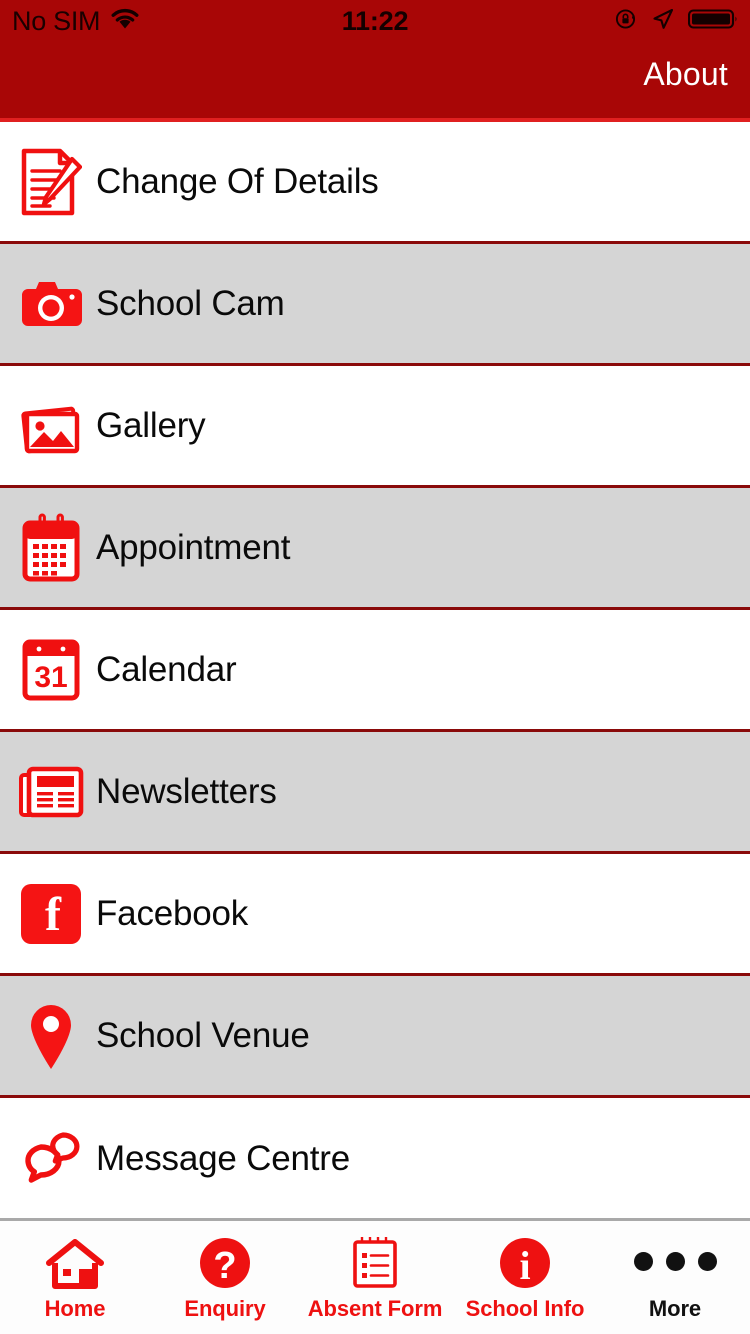 Image resolution: width=750 pixels, height=1334 pixels. I want to click on photos-stack-icon, so click(48, 426).